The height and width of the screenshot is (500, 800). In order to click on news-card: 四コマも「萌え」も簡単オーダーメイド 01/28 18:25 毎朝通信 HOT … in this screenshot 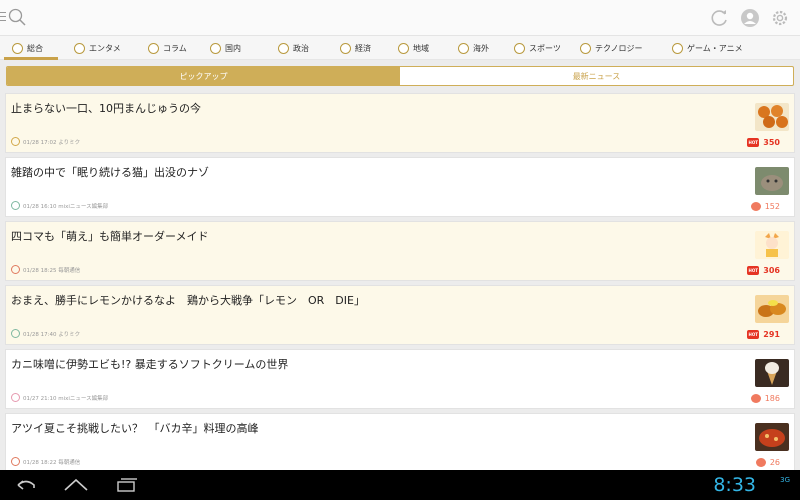, I will do `click(400, 251)`.